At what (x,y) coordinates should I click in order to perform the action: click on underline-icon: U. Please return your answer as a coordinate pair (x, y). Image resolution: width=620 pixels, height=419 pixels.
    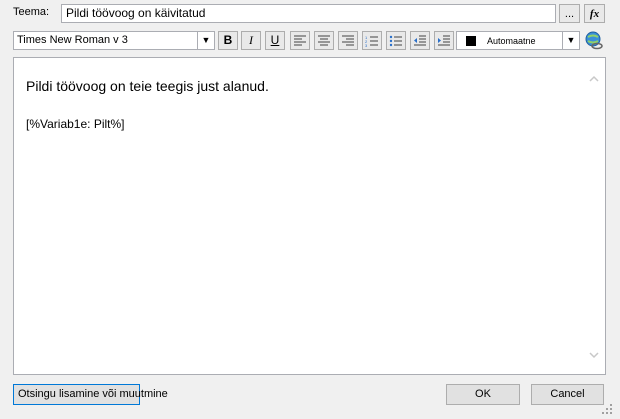
    Looking at the image, I should click on (275, 40).